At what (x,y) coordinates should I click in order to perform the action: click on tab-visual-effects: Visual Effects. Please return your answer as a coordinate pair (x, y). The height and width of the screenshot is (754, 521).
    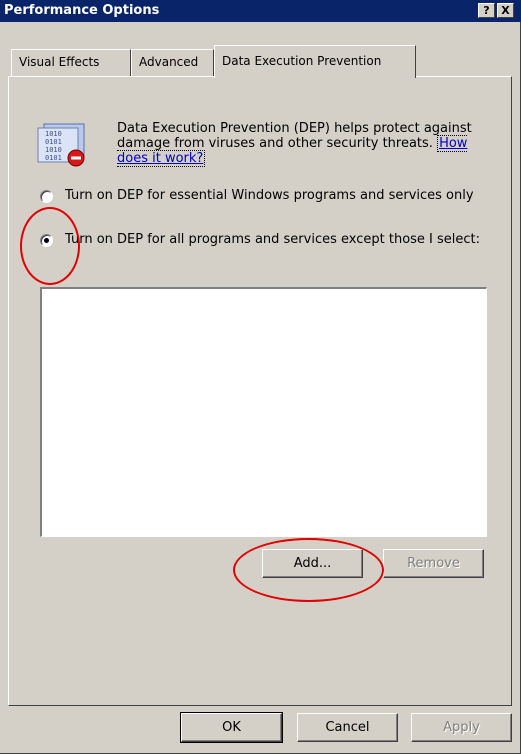
    Looking at the image, I should click on (71, 62).